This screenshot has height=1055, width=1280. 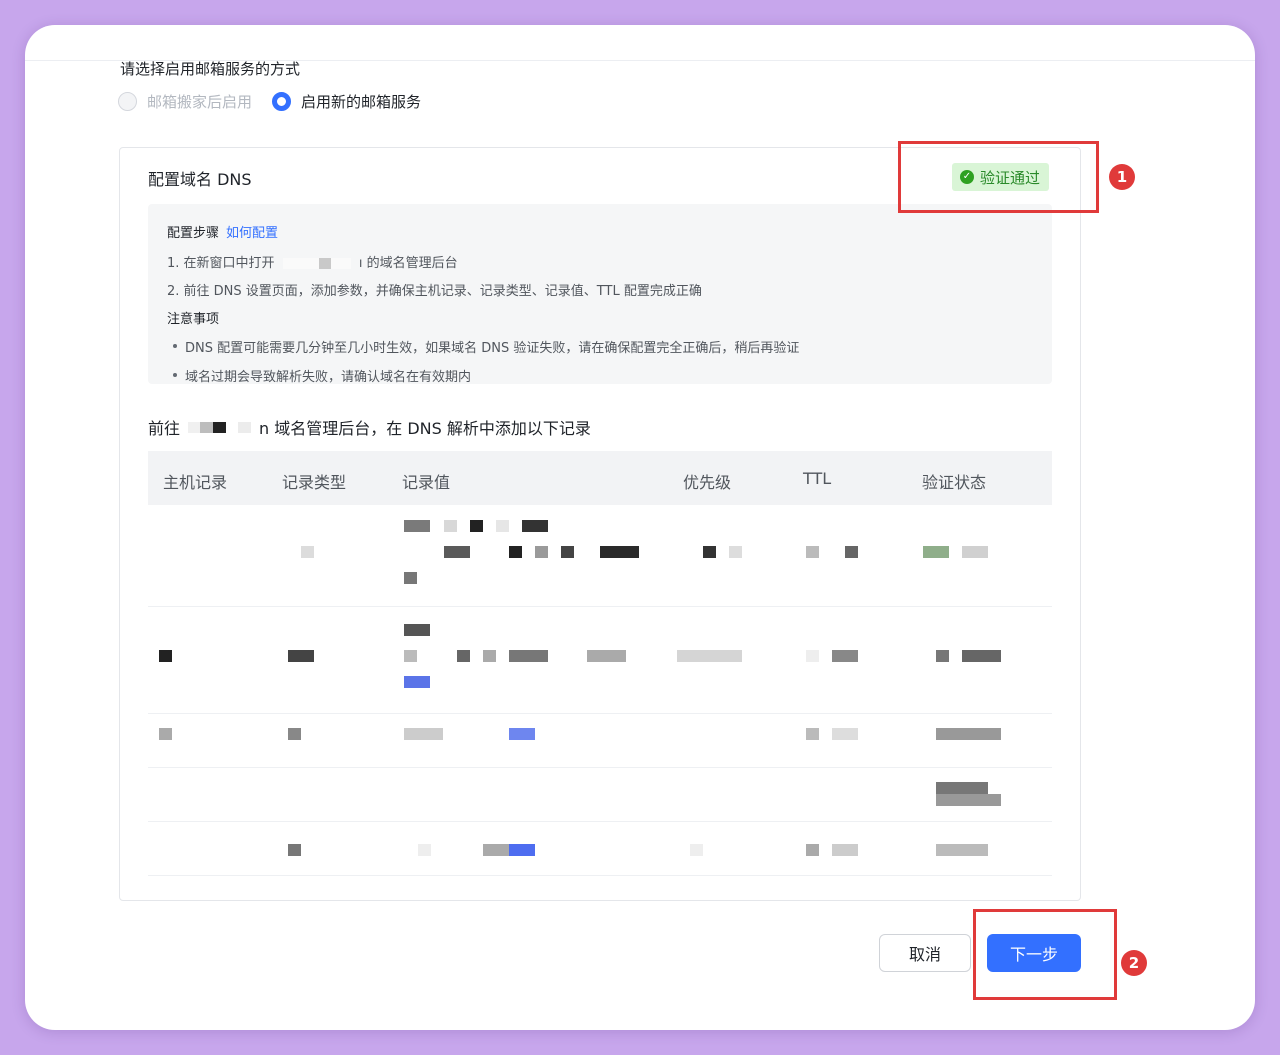 I want to click on cancel-button: 取消, so click(x=925, y=953).